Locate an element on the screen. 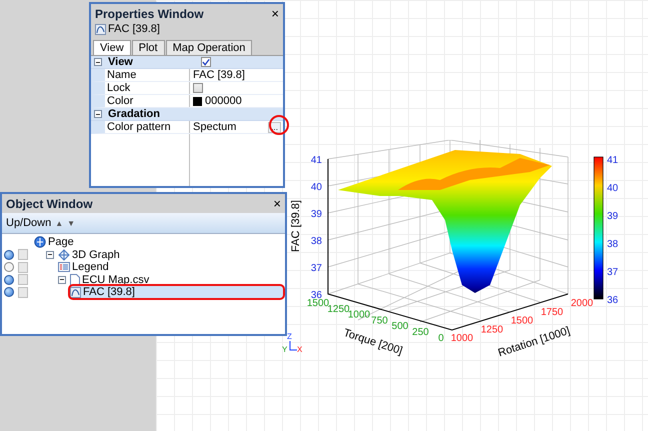  tab: View is located at coordinates (112, 47).